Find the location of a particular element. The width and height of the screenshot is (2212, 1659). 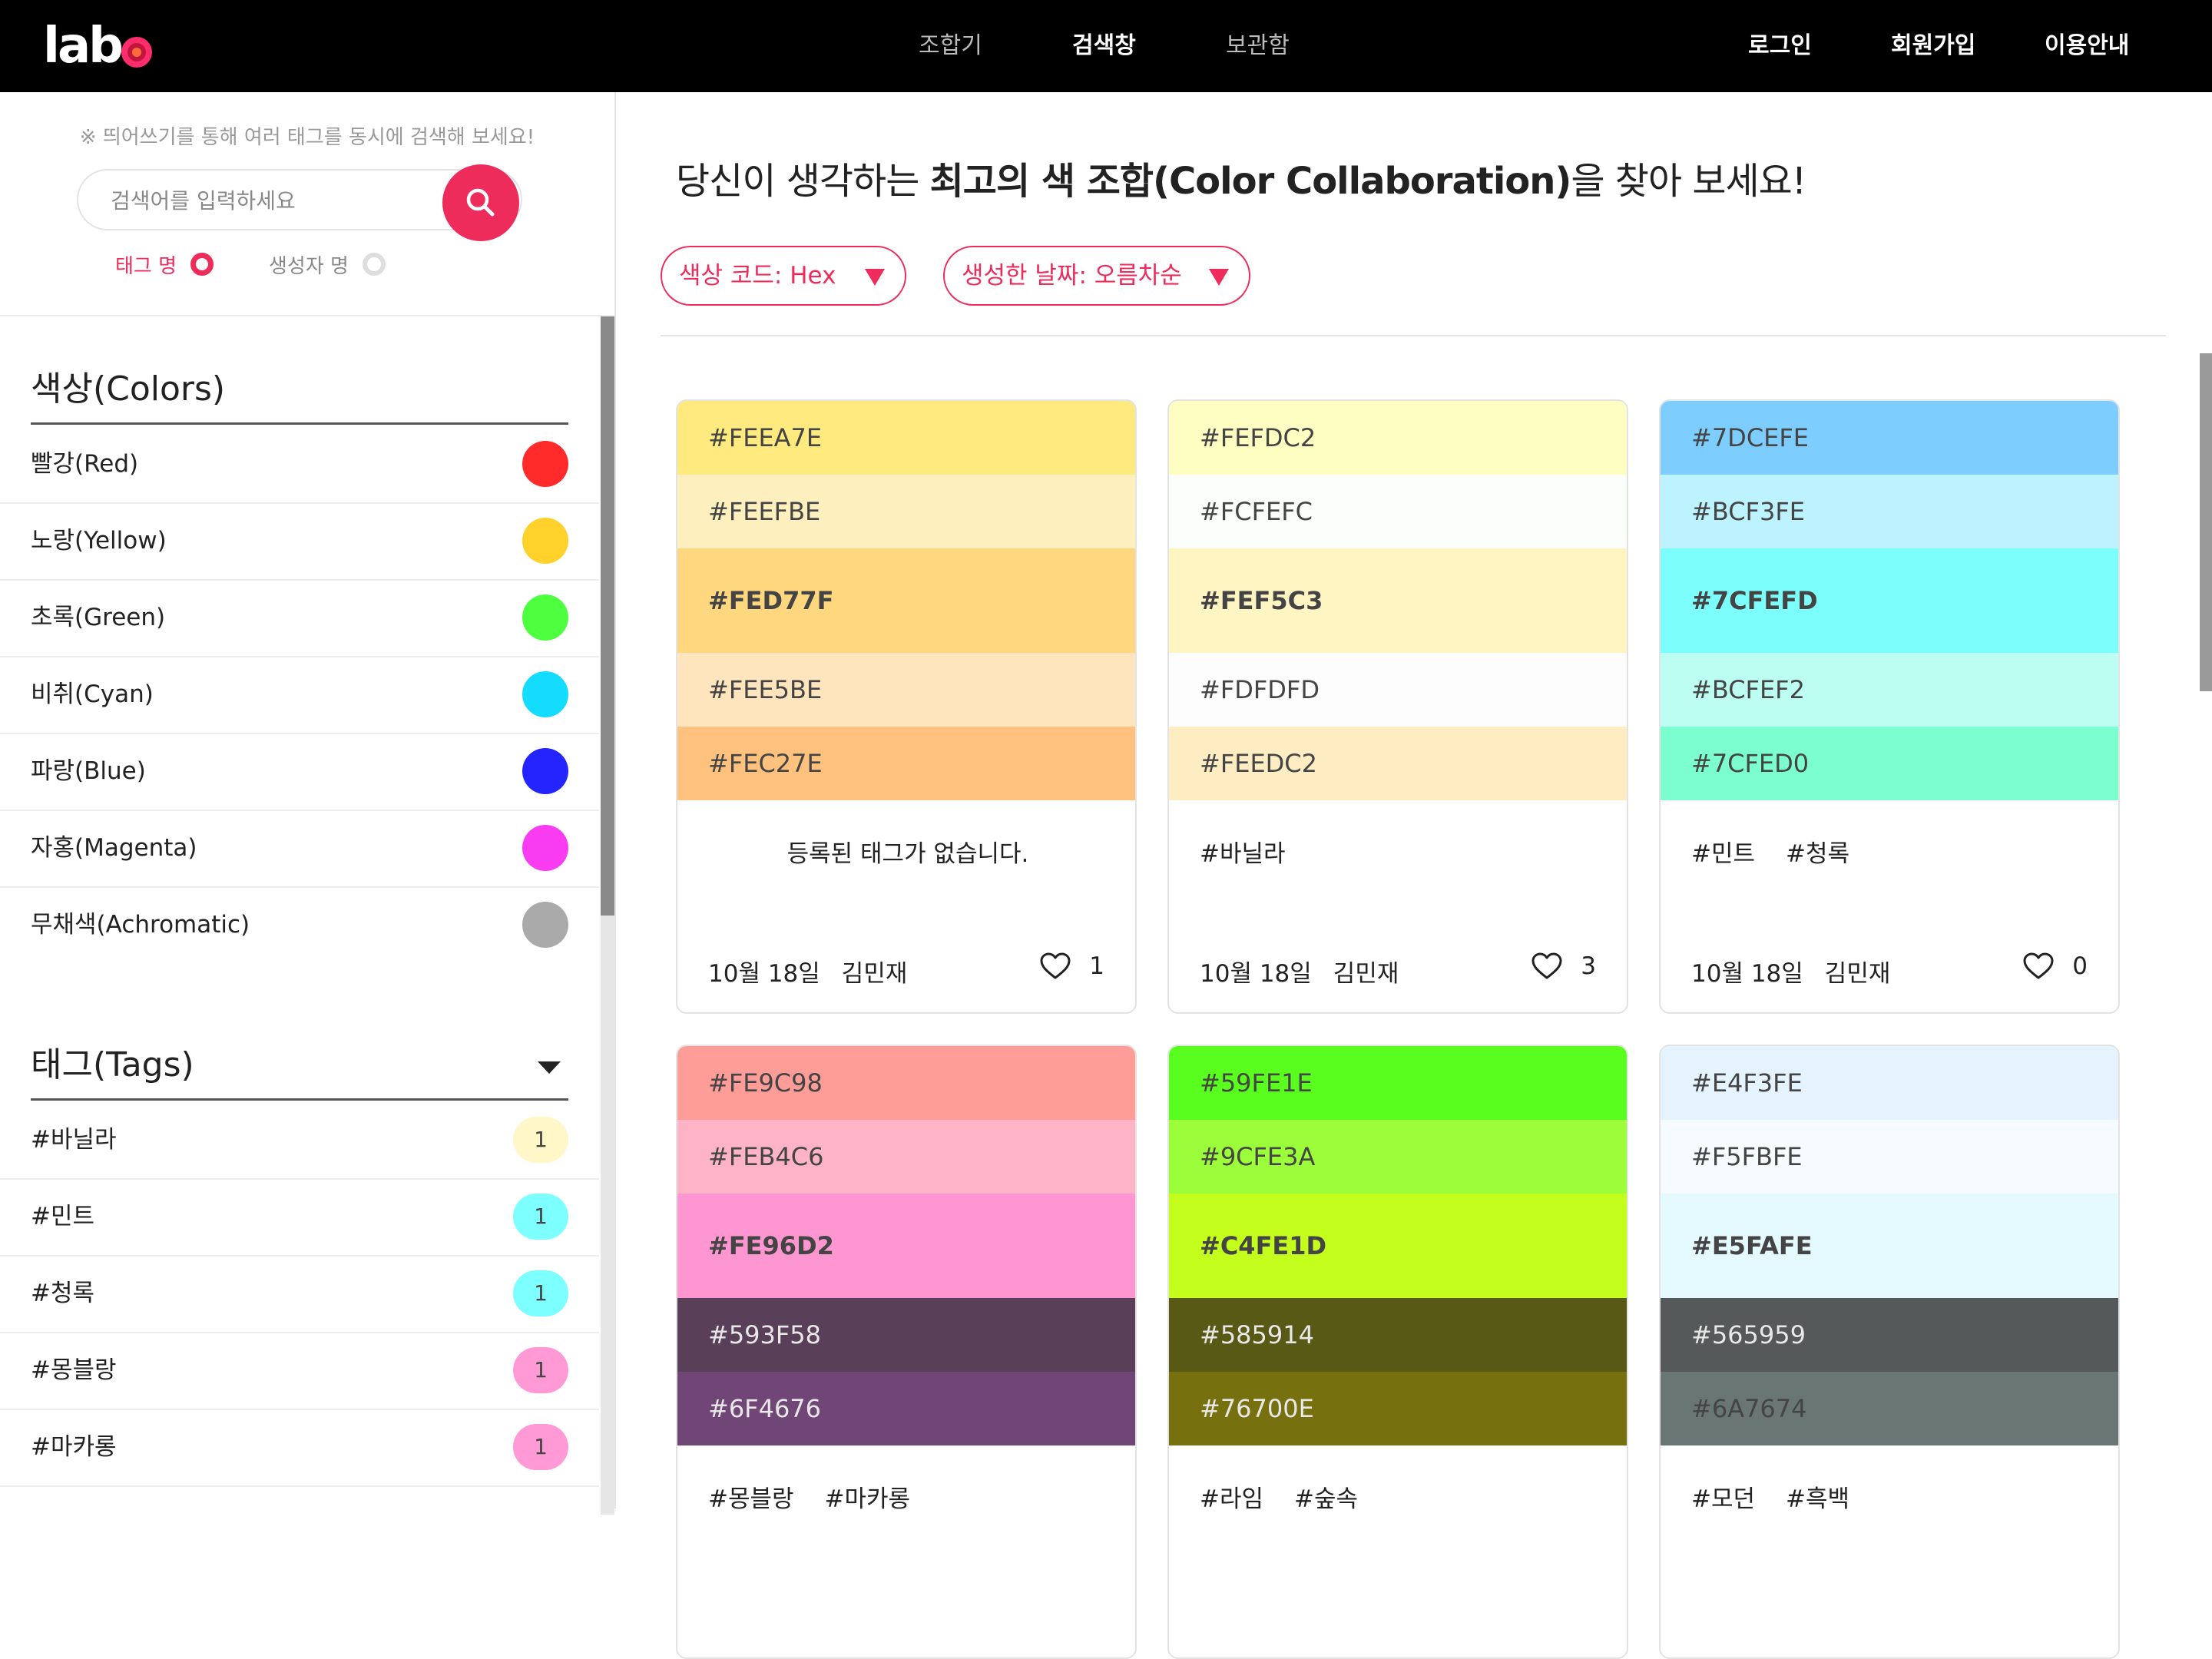

card-meta: 10월 18일 김민재 is located at coordinates (1300, 971).